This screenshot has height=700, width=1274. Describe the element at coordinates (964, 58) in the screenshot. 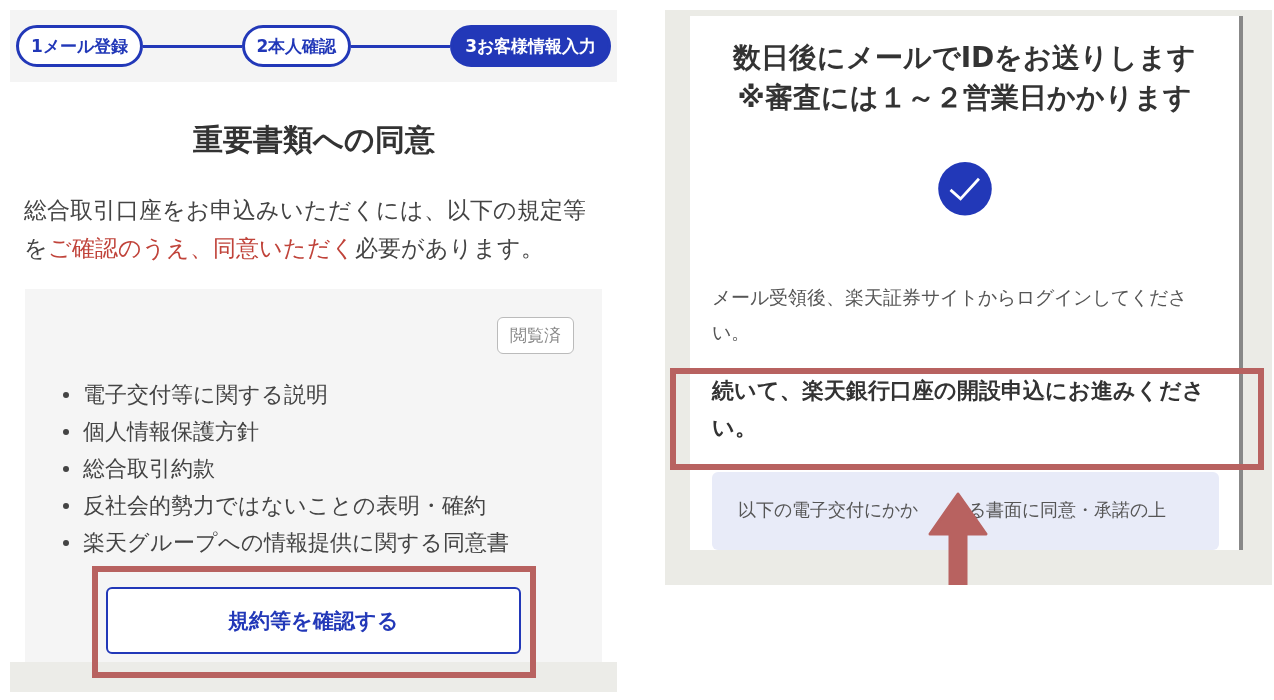

I see `heading-line: 数日後にメールでIDをお送りします` at that location.